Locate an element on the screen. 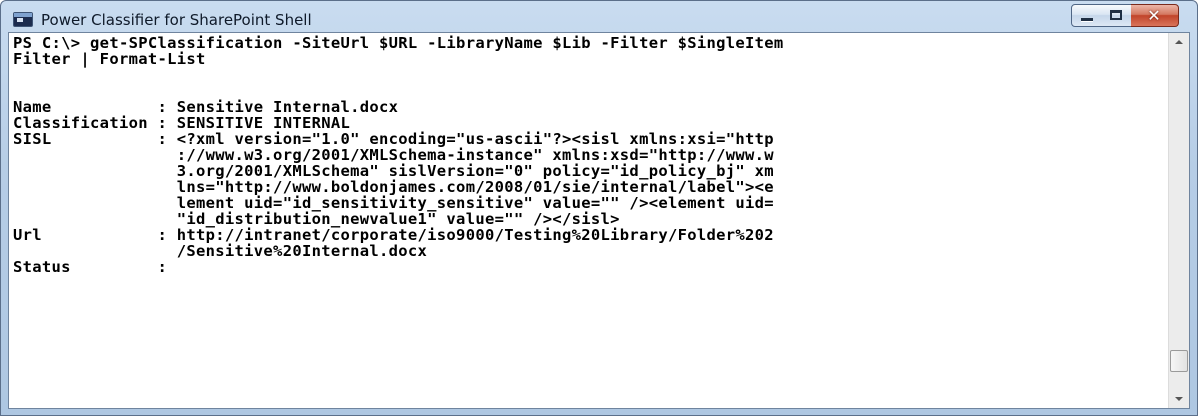  console-app-icon is located at coordinates (23, 19).